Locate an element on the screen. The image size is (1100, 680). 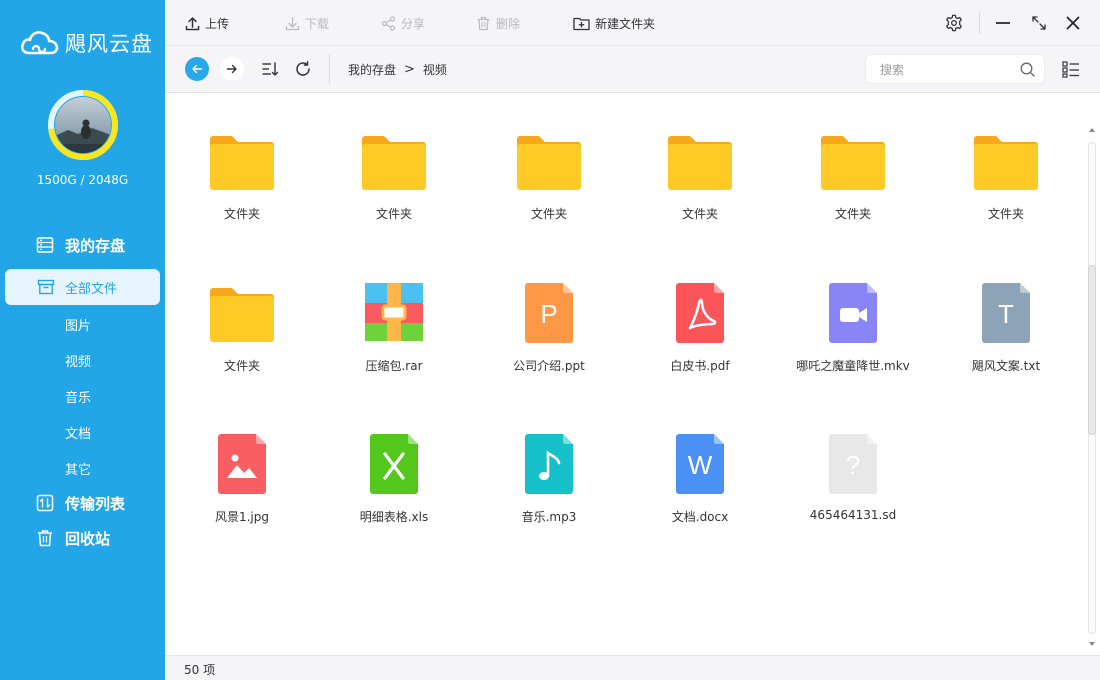
scroll-down-icon is located at coordinates (1092, 644).